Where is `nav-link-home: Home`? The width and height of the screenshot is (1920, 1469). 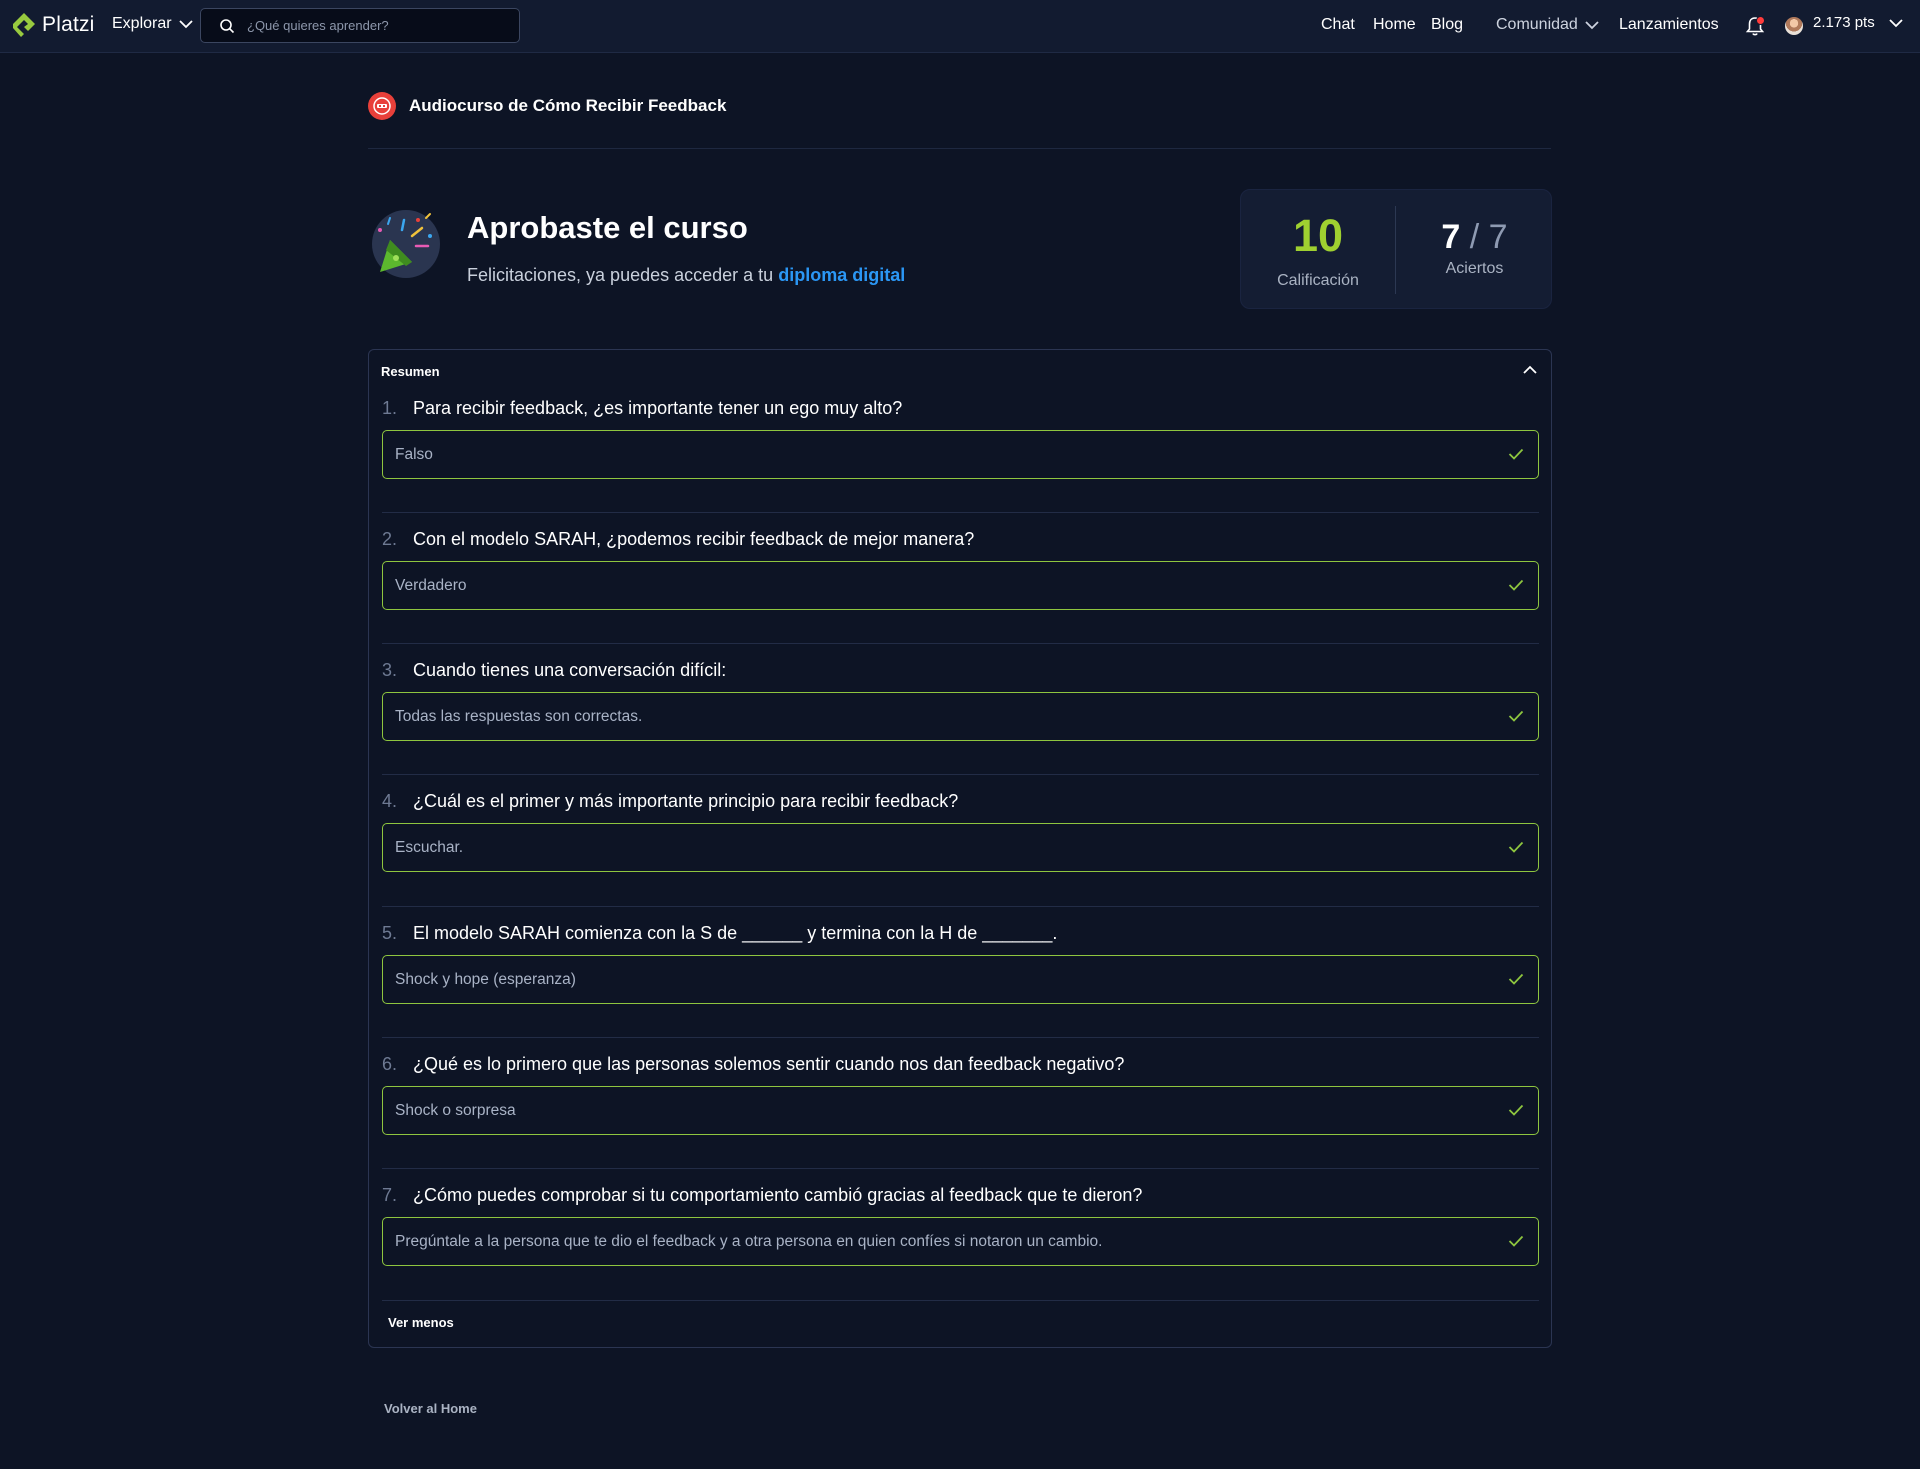
nav-link-home: Home is located at coordinates (1394, 25).